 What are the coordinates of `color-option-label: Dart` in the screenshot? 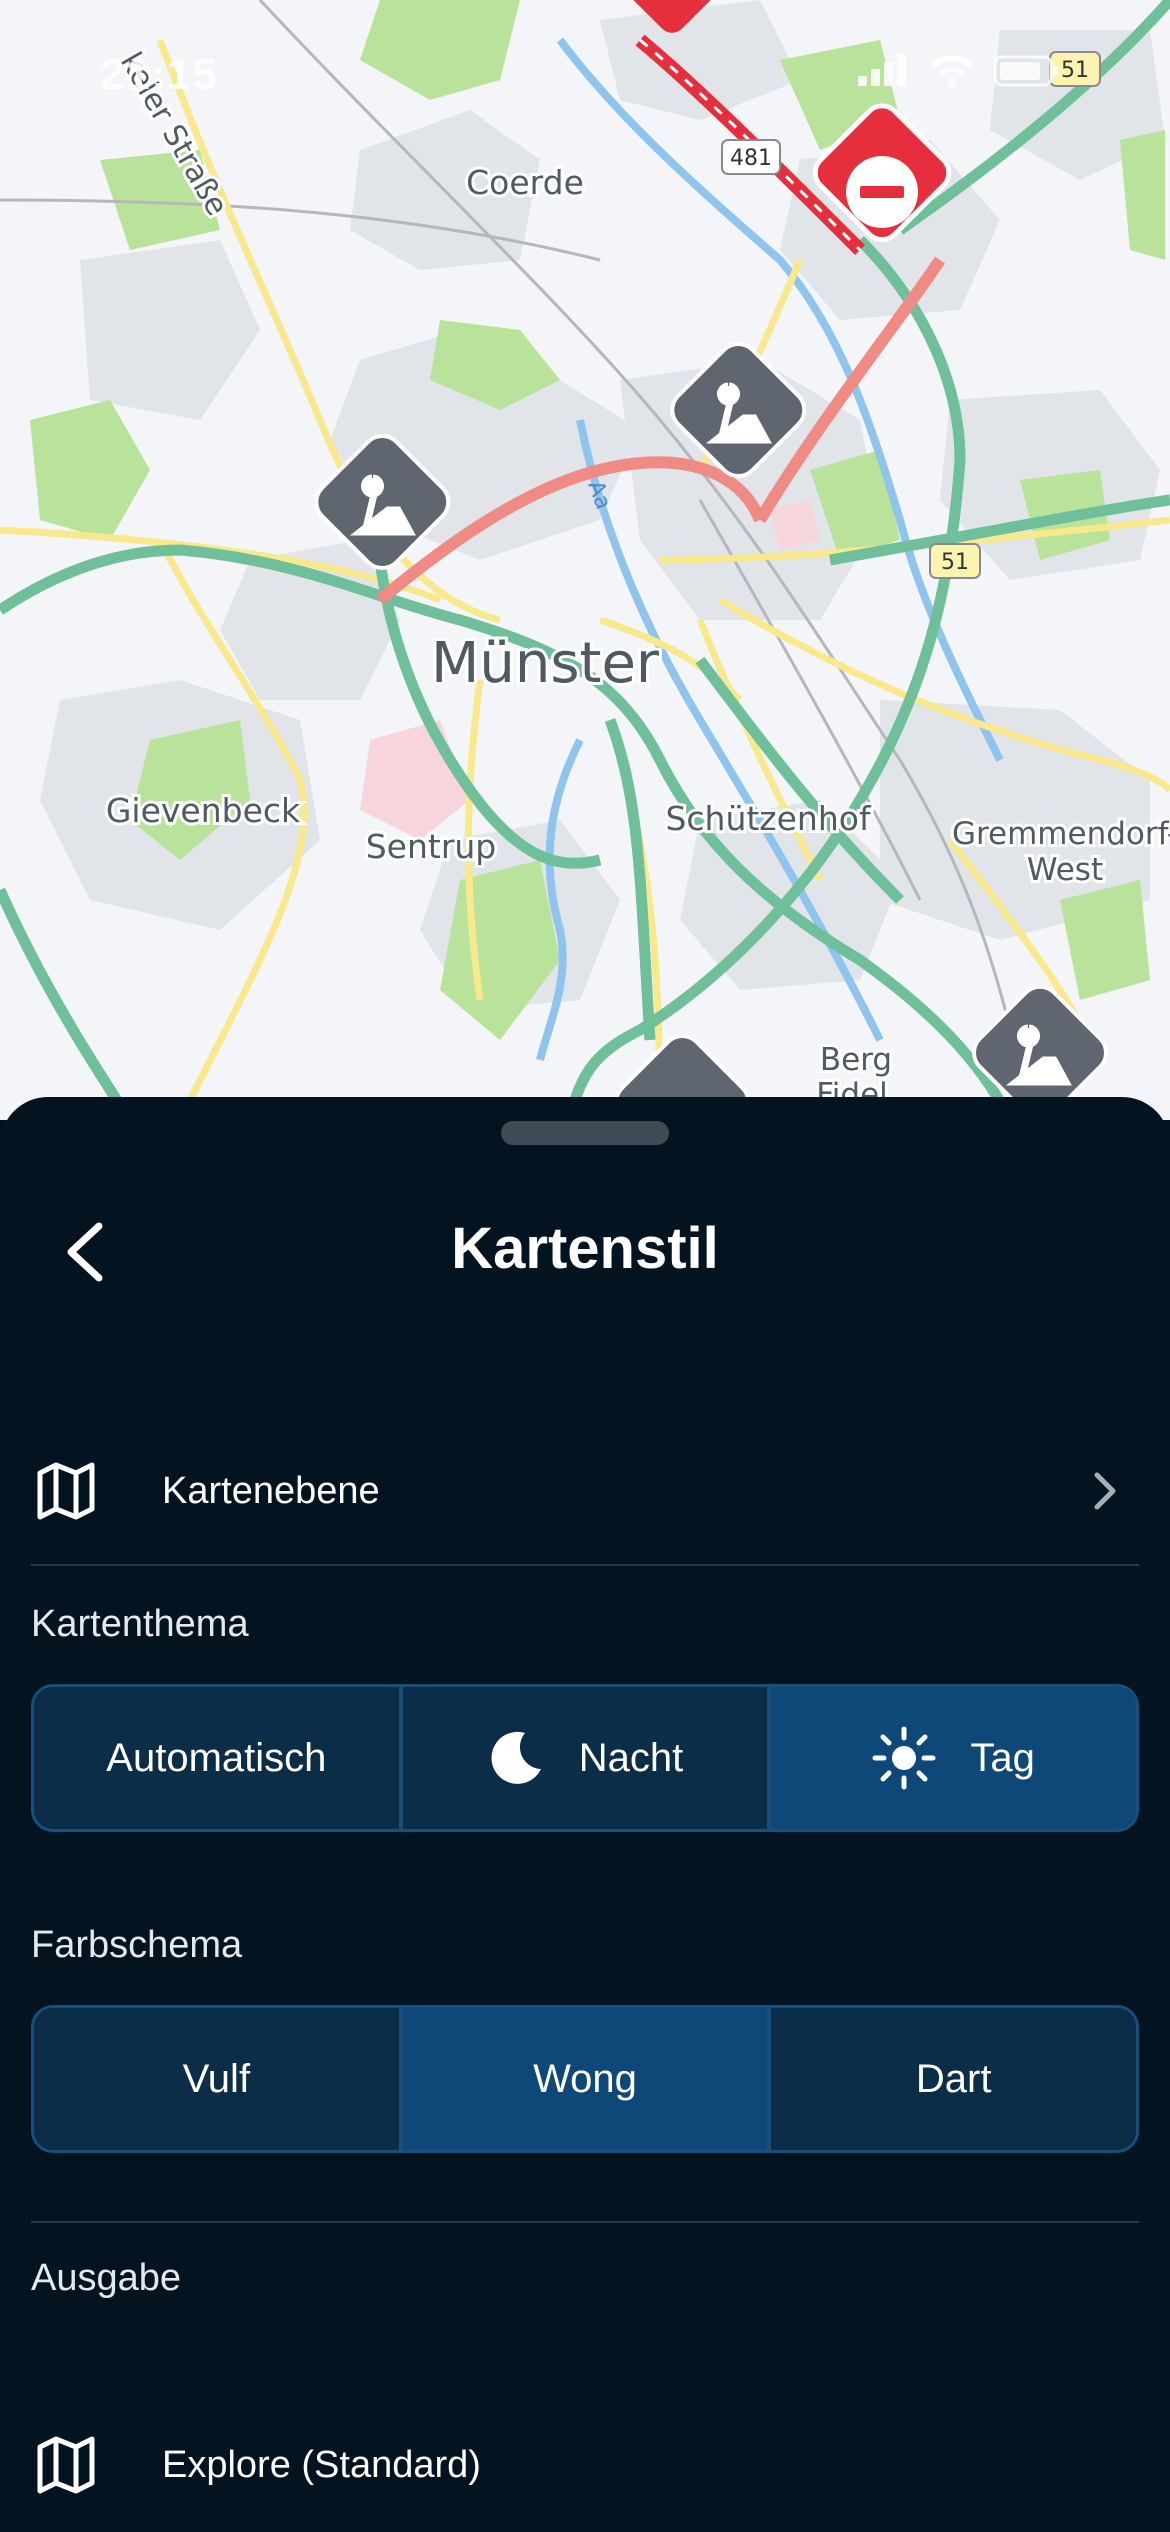 It's located at (953, 2078).